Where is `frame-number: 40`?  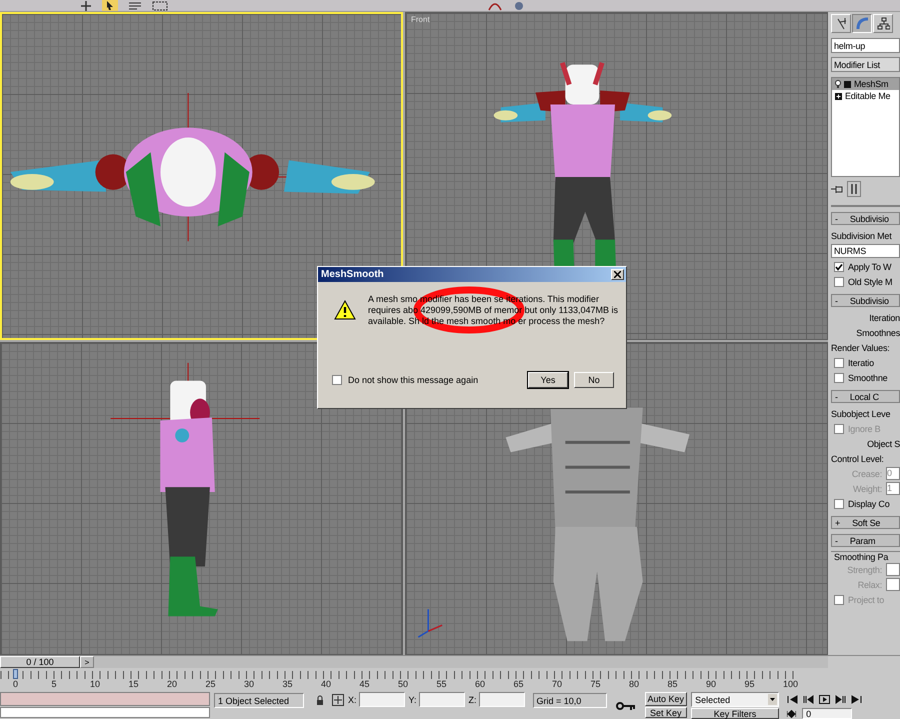 frame-number: 40 is located at coordinates (326, 684).